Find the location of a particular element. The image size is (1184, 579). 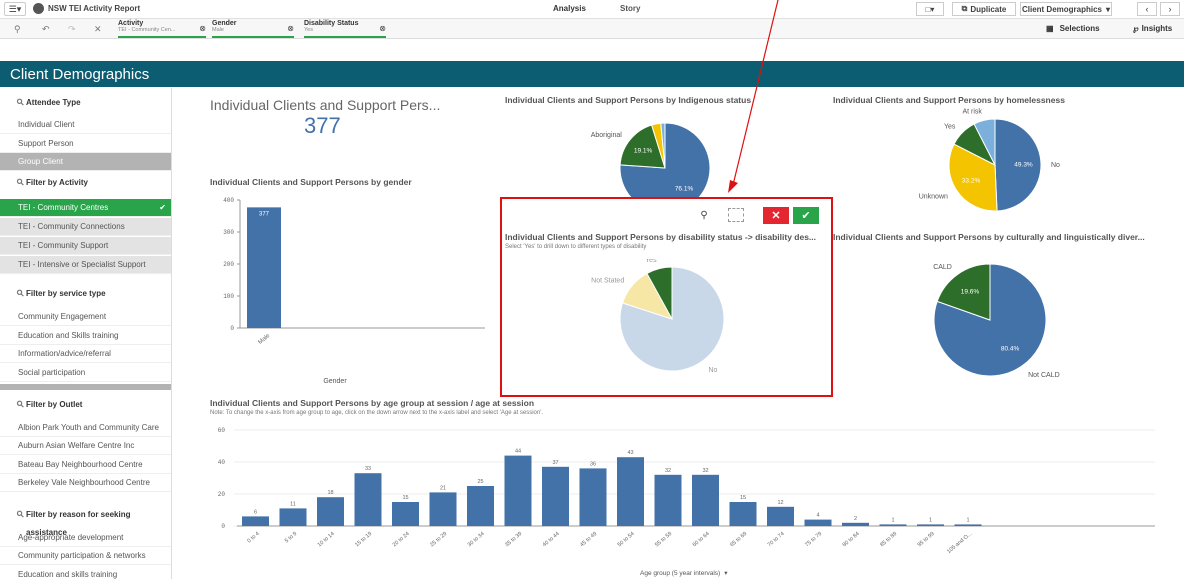

bar-value-label: 4 is located at coordinates (817, 516).